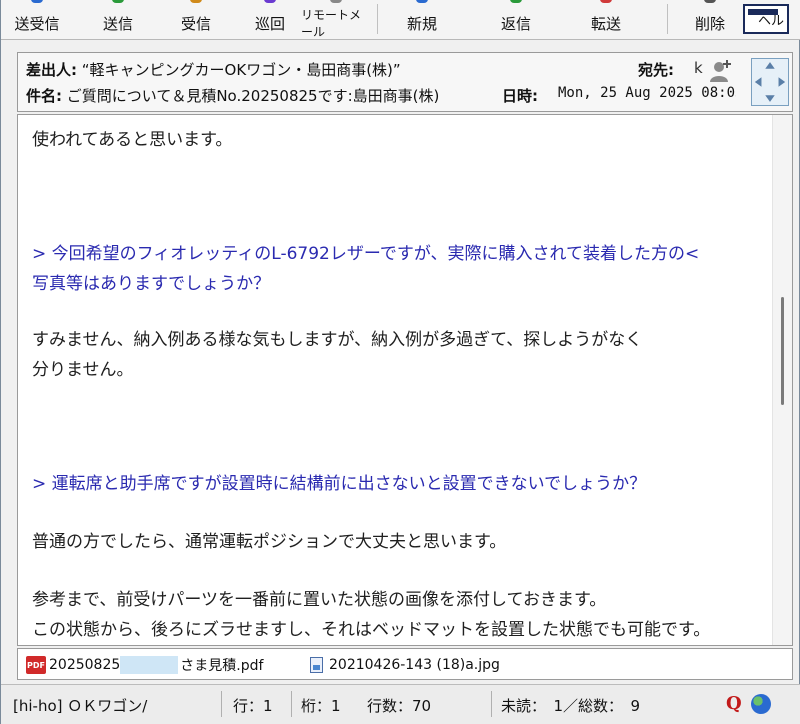  Describe the element at coordinates (253, 96) in the screenshot. I see `subject-value: ご質問について＆見積No.20250825です:島田商事(株)` at that location.